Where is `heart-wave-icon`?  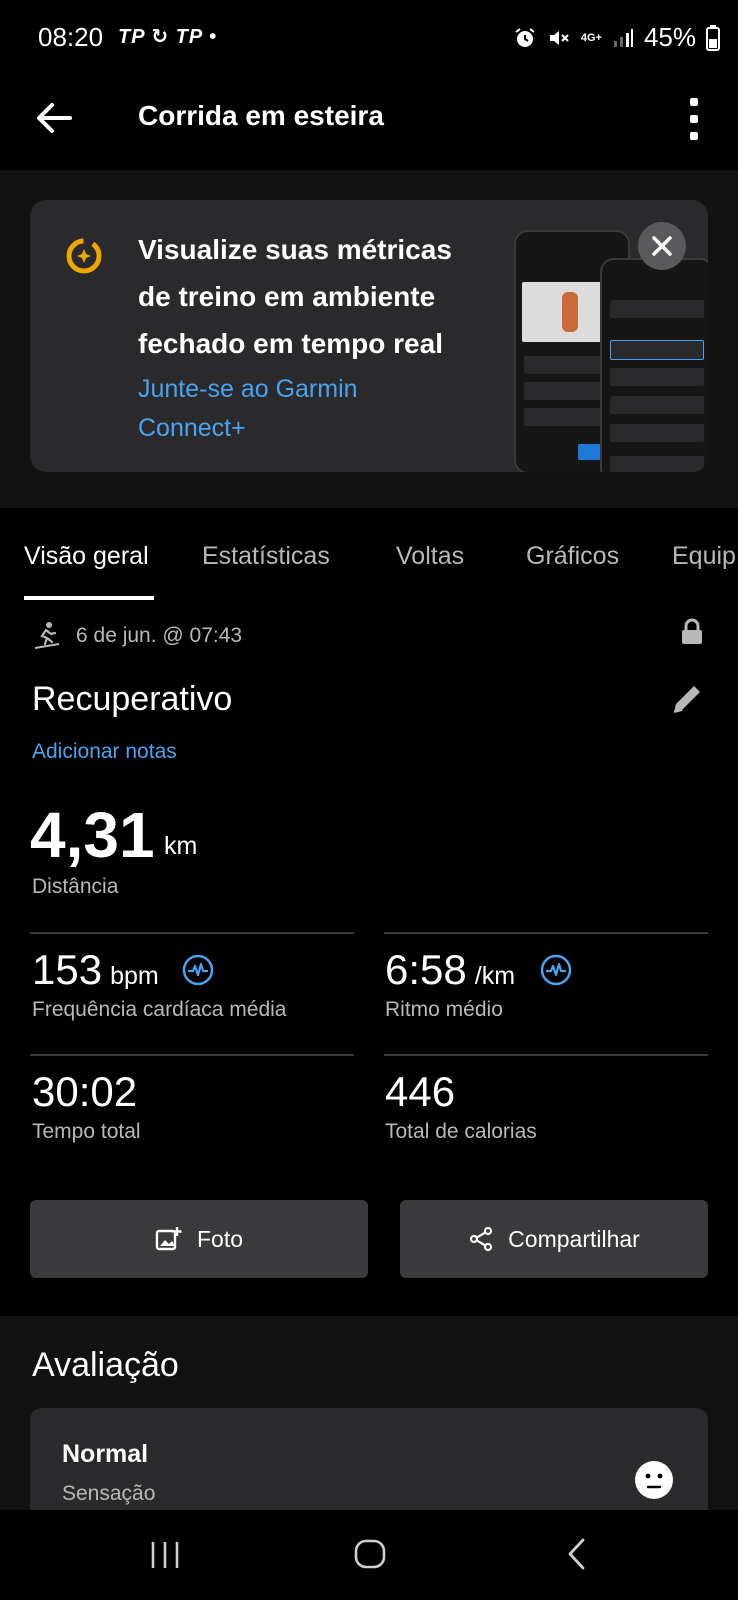 heart-wave-icon is located at coordinates (198, 970).